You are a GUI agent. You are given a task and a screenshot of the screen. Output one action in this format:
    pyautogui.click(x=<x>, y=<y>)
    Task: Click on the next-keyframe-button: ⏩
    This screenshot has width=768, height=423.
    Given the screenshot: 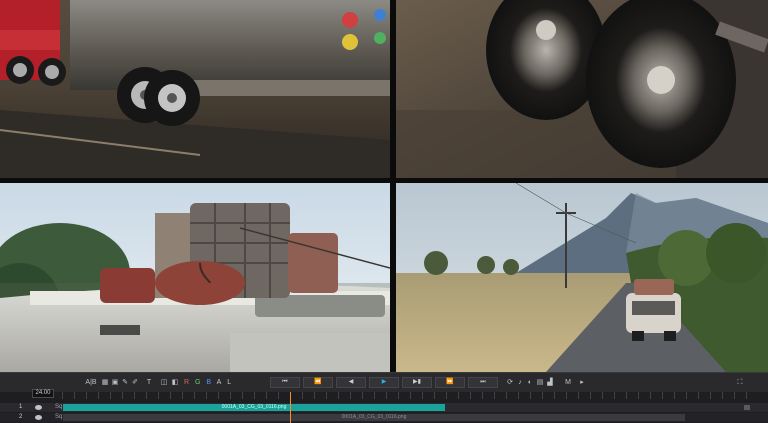 What is the action you would take?
    pyautogui.click(x=450, y=382)
    